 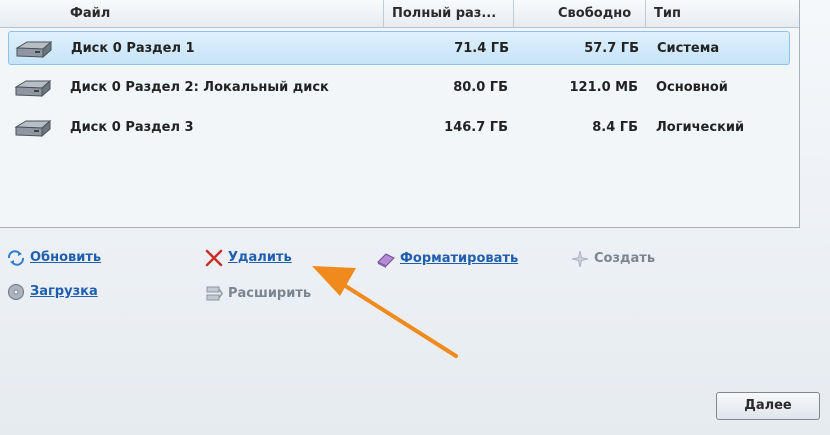 I want to click on refresh-icon, so click(x=16, y=258).